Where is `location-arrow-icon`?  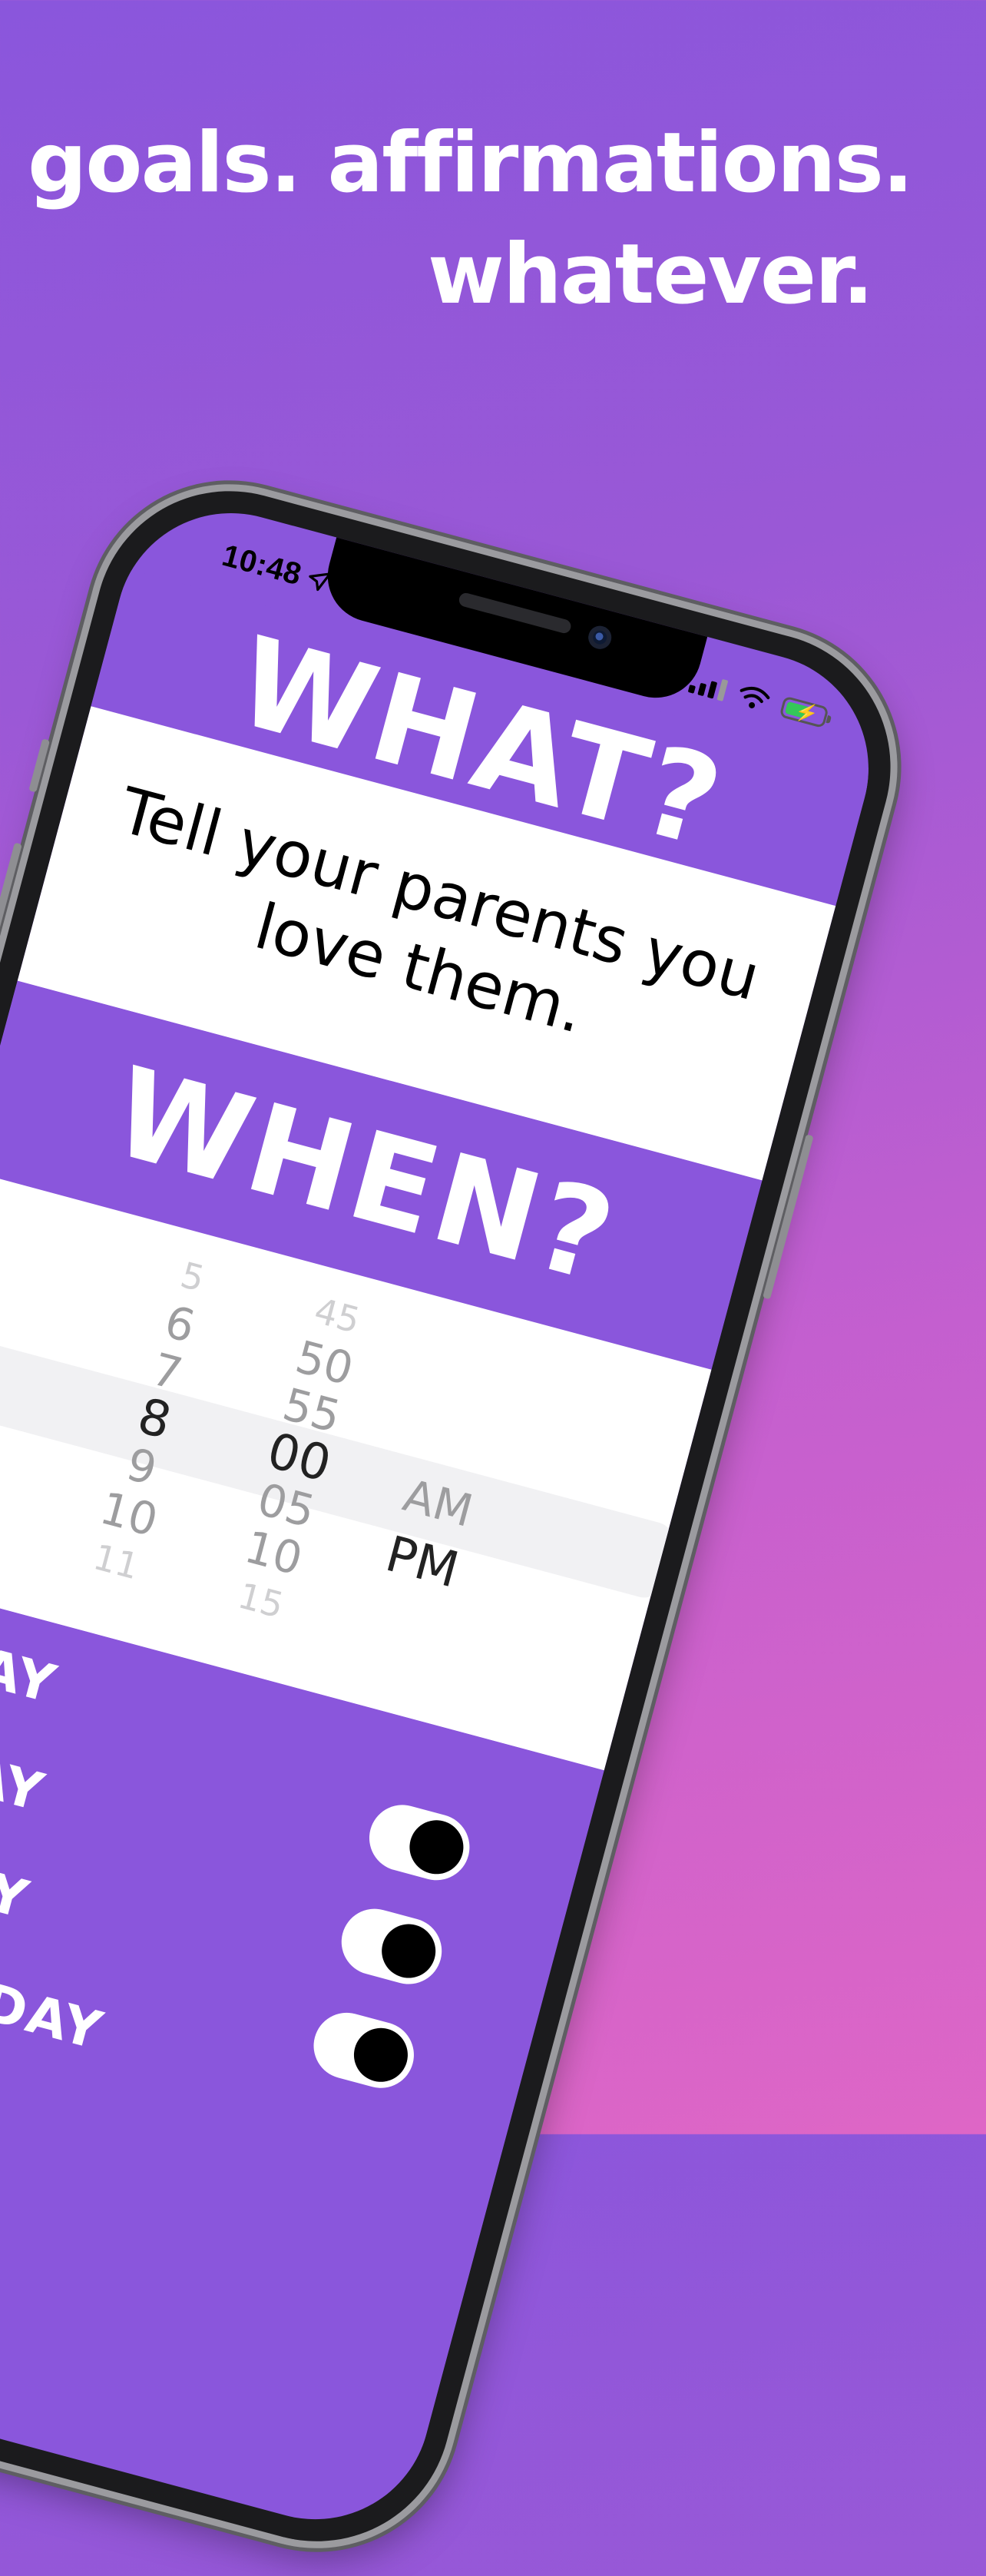 location-arrow-icon is located at coordinates (317, 583).